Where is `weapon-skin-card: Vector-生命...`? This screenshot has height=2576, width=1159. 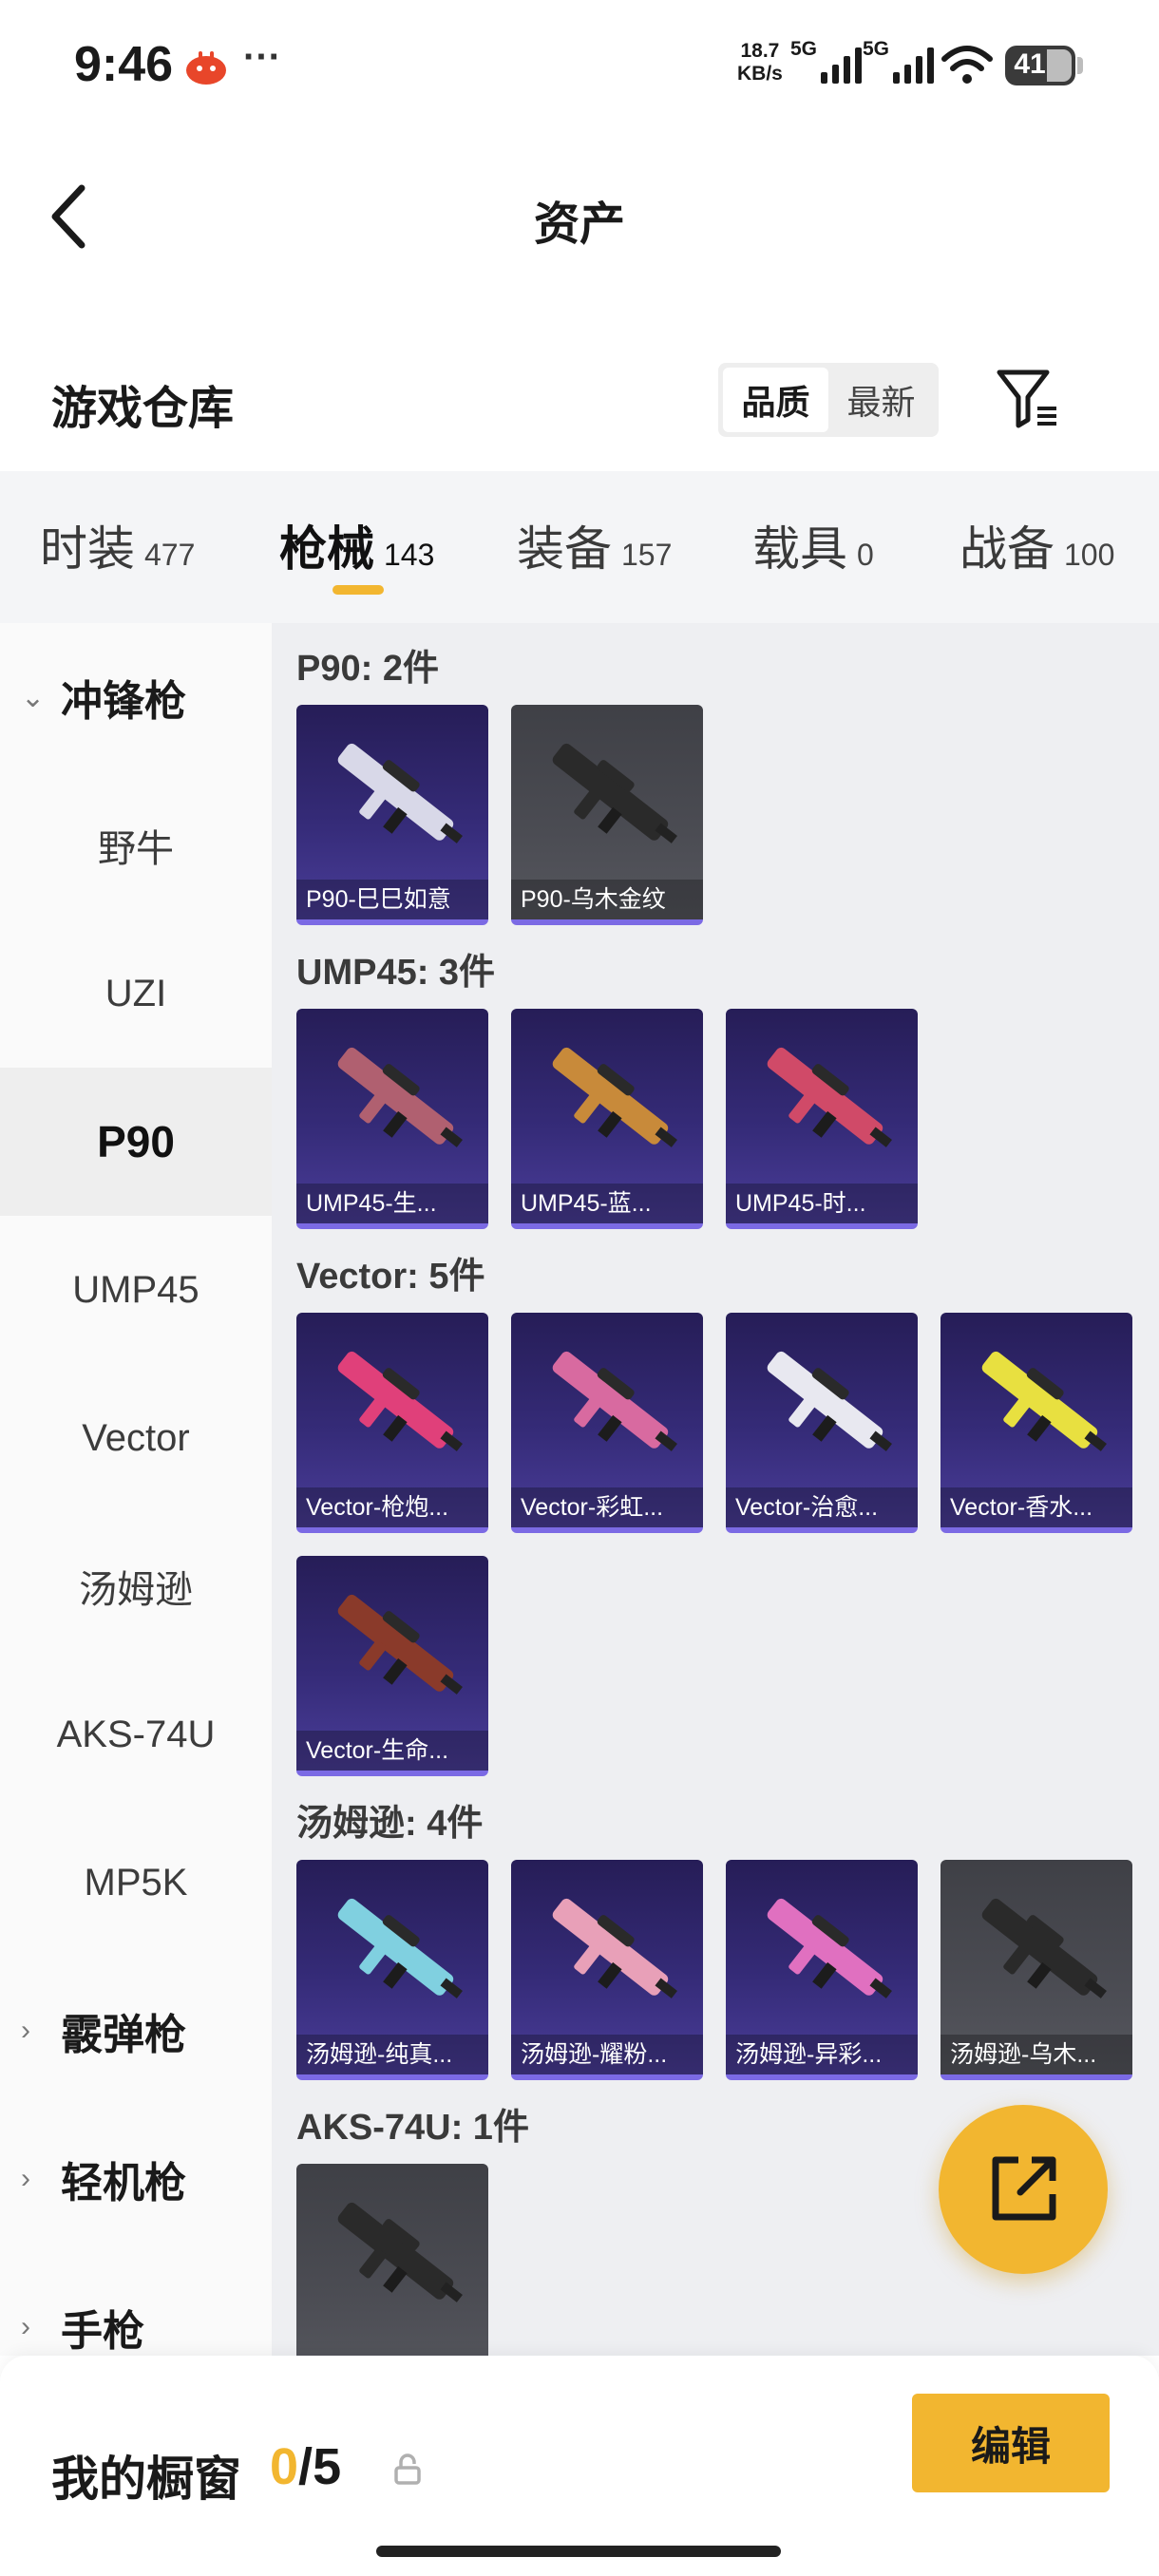
weapon-skin-card: Vector-生命... is located at coordinates (392, 1666).